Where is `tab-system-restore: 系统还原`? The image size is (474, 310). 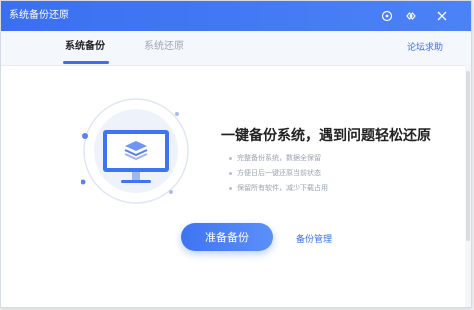 tab-system-restore: 系统还原 is located at coordinates (164, 47).